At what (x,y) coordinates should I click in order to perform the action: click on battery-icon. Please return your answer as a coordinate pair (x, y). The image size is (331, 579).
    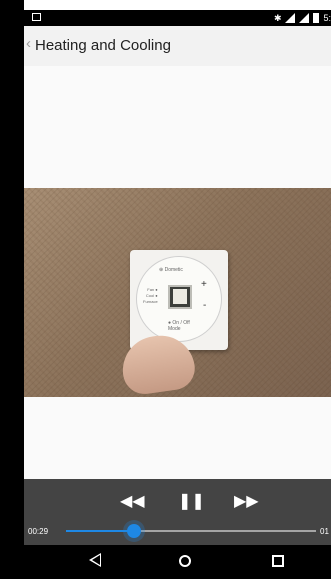
    Looking at the image, I should click on (316, 18).